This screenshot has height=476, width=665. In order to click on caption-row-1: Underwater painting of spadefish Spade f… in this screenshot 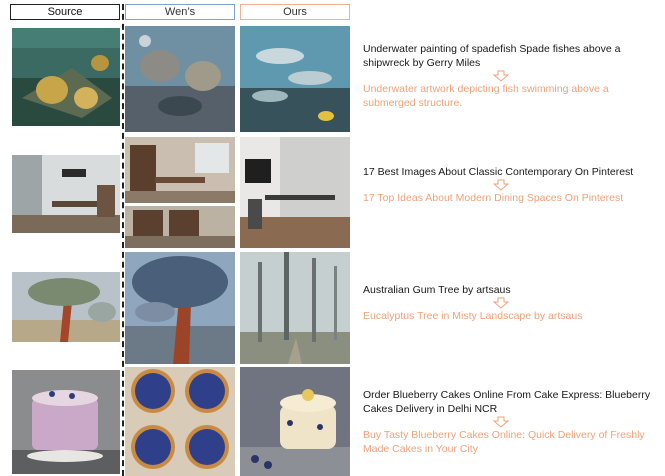, I will do `click(510, 76)`.